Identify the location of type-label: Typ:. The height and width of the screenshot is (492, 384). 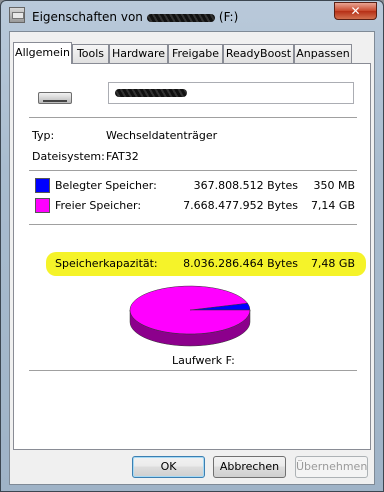
(43, 135).